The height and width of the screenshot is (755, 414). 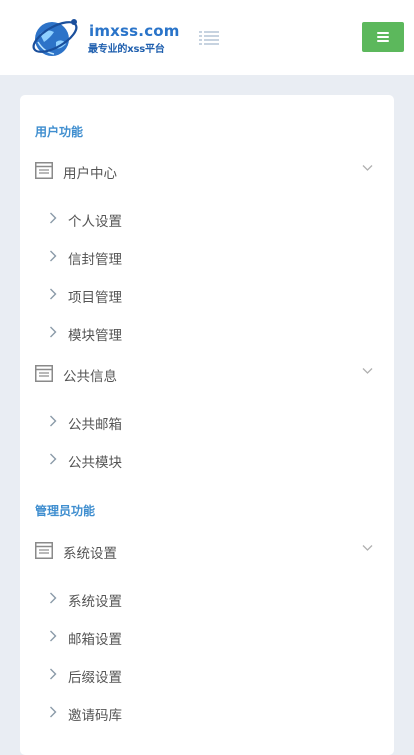 I want to click on section-title-user: 用户功能, so click(x=59, y=132).